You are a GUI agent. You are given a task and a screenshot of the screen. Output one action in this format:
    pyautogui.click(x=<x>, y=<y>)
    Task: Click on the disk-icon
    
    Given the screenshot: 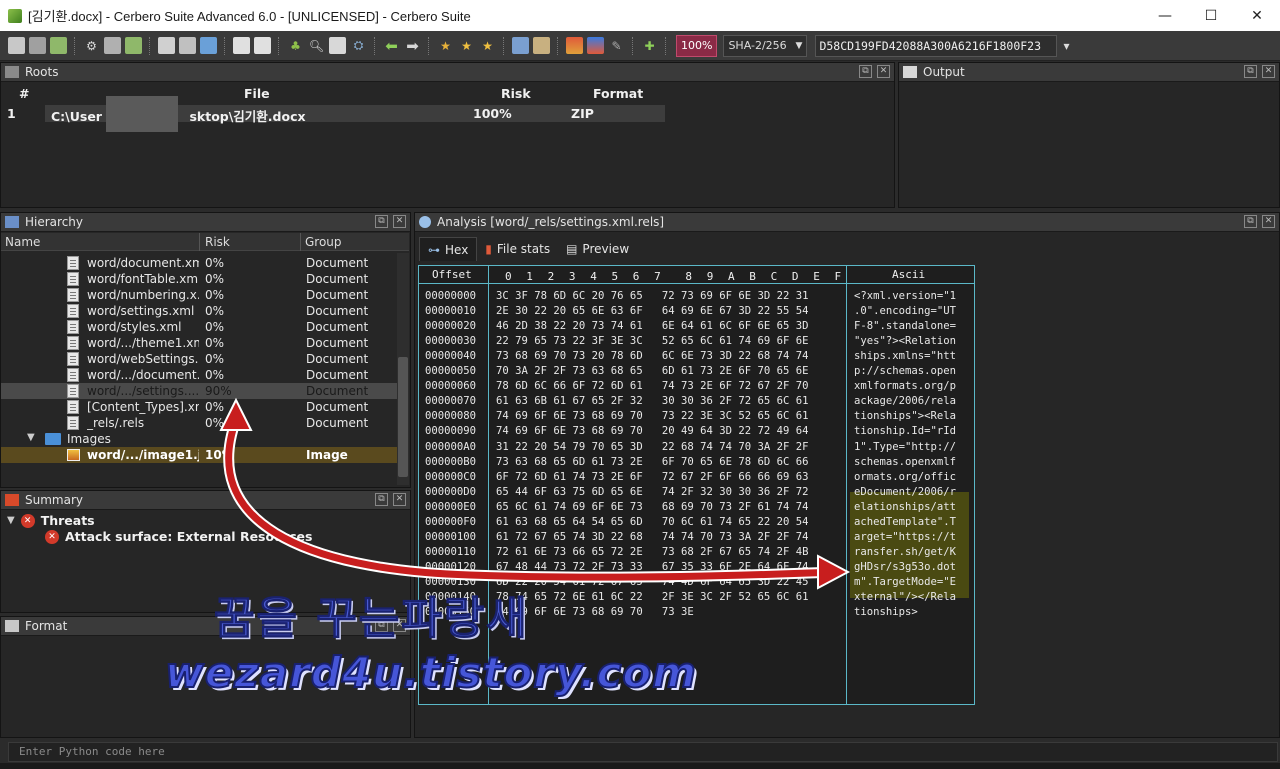 What is the action you would take?
    pyautogui.click(x=187, y=45)
    